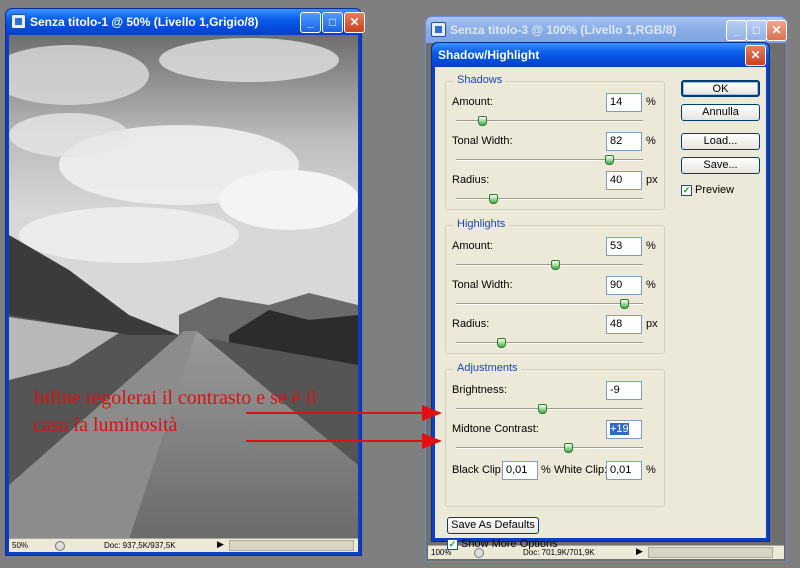  What do you see at coordinates (344, 427) in the screenshot?
I see `annotation-arrows` at bounding box center [344, 427].